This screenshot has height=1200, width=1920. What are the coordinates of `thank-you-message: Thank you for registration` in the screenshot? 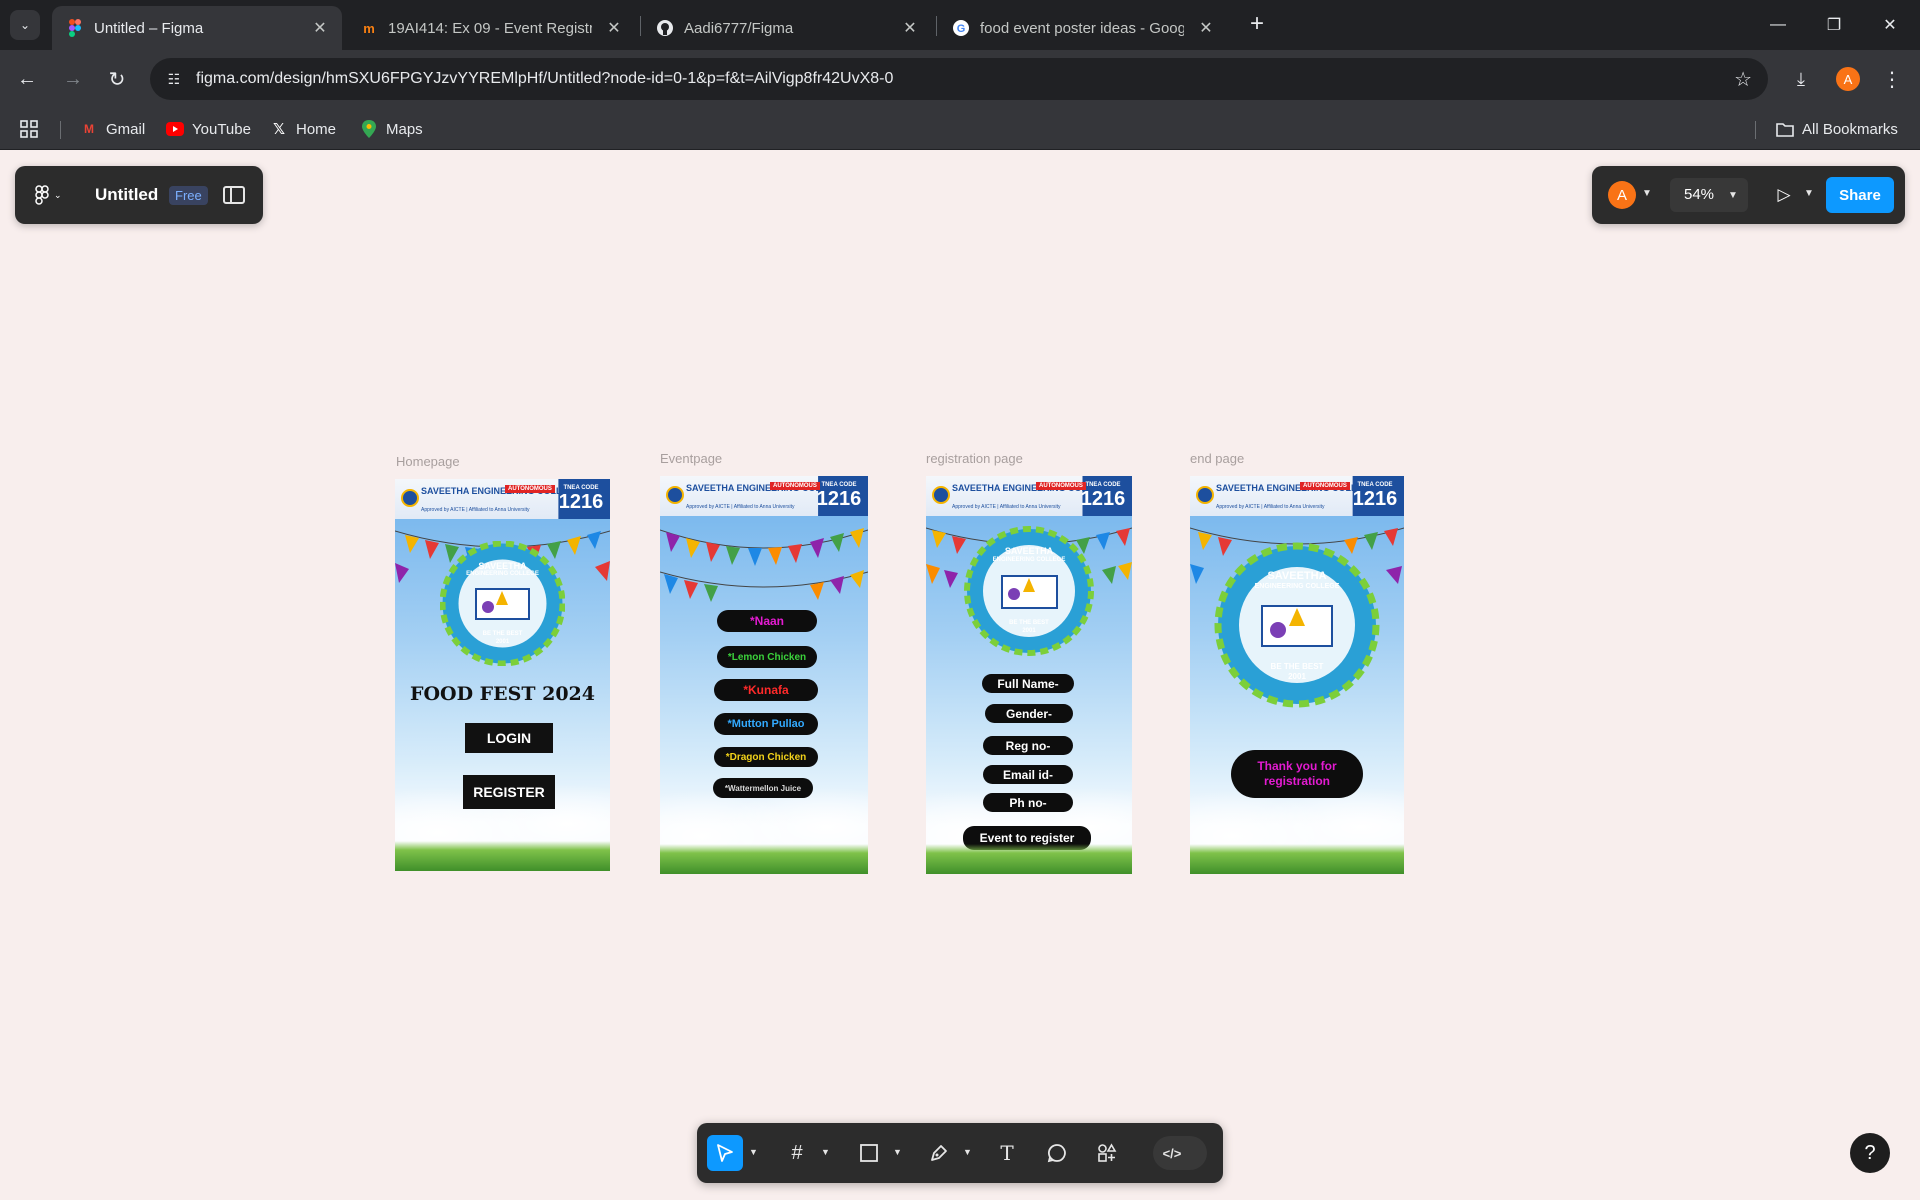 It's located at (1297, 774).